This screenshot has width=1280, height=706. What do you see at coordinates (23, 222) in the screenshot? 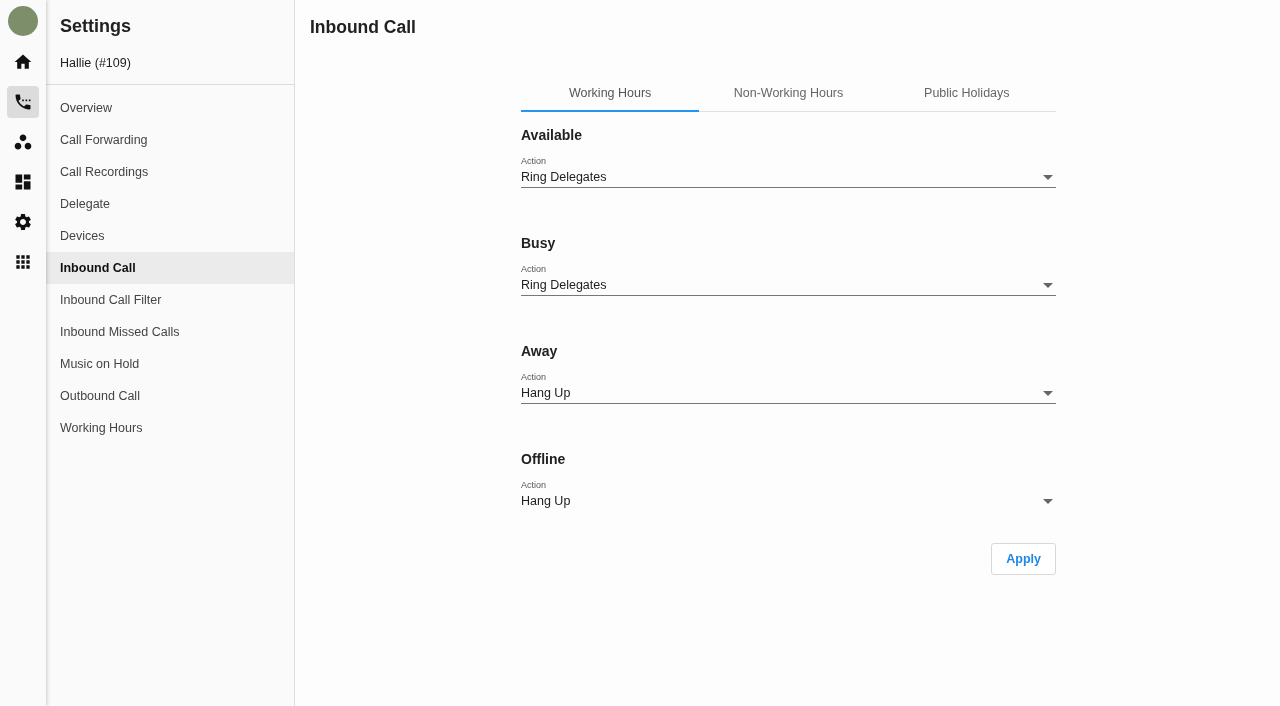
I see `settings-icon` at bounding box center [23, 222].